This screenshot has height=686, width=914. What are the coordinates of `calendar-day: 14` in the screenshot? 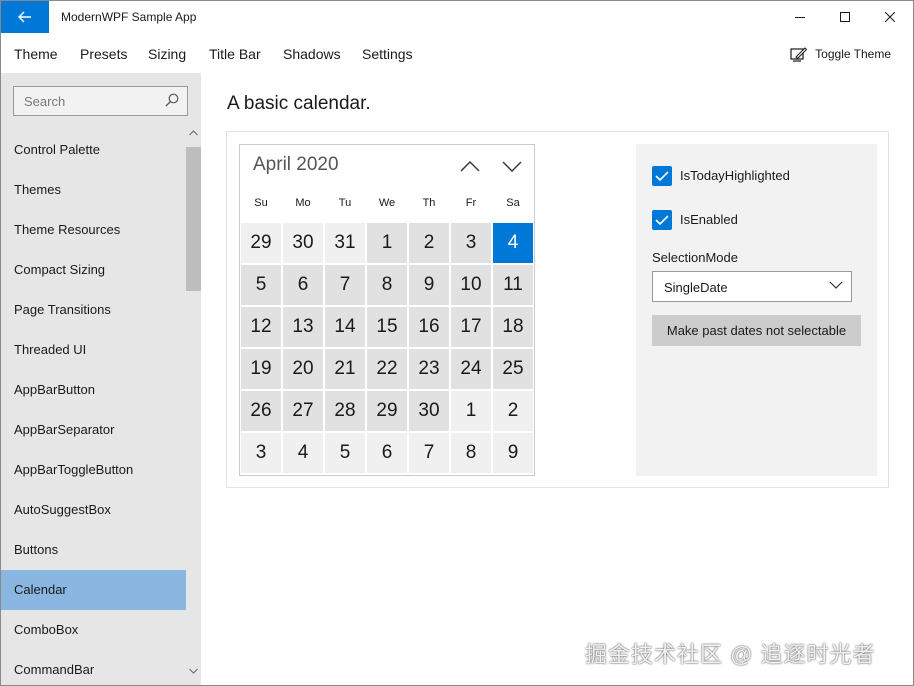 It's located at (345, 327).